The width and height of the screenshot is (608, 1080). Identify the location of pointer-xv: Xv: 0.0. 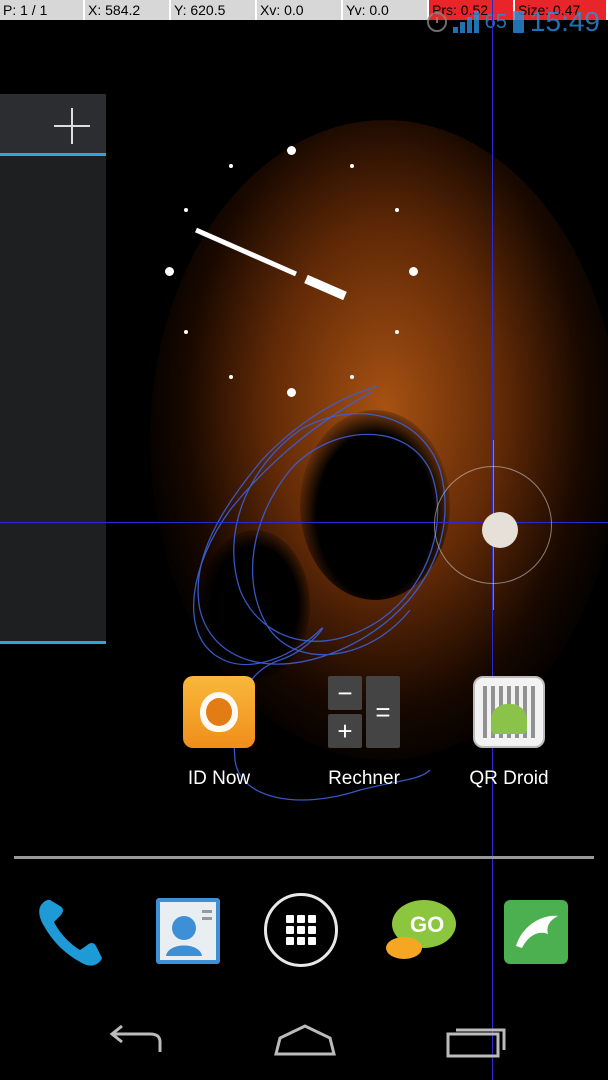
(300, 10).